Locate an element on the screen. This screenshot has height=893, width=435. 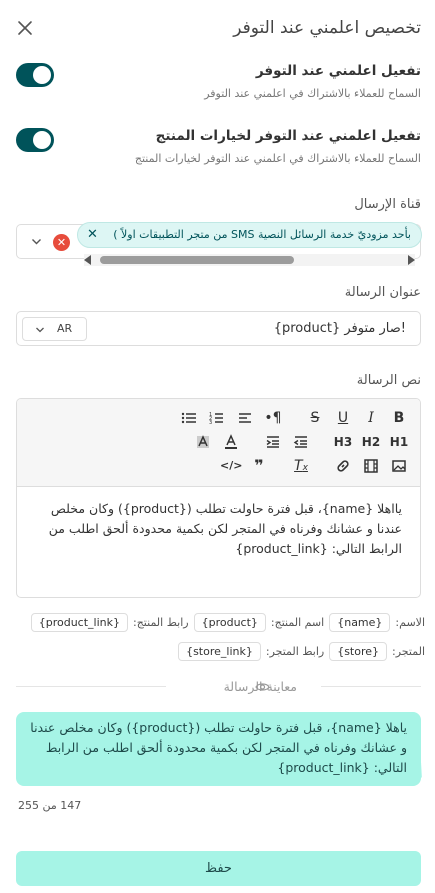
variable-tag: {product} is located at coordinates (229, 622).